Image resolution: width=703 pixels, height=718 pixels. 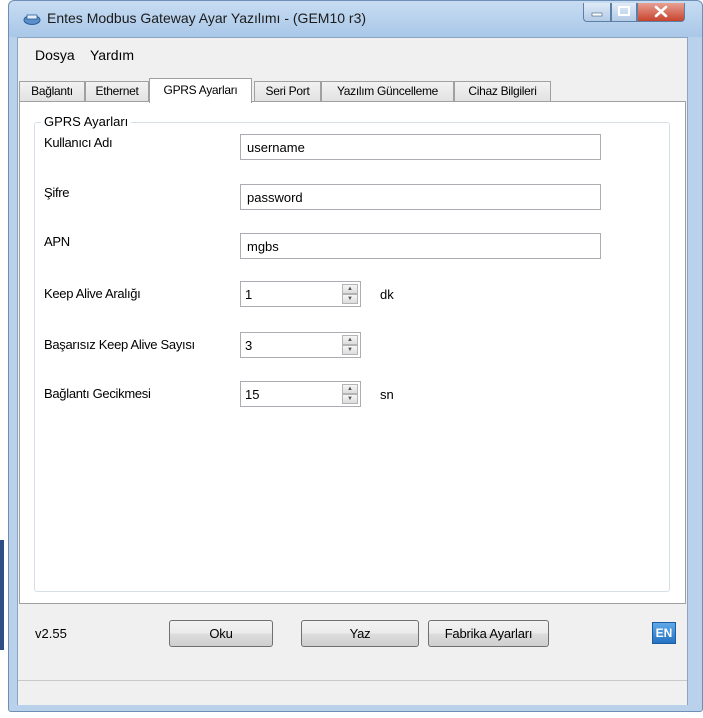 I want to click on maximize-icon, so click(x=624, y=11).